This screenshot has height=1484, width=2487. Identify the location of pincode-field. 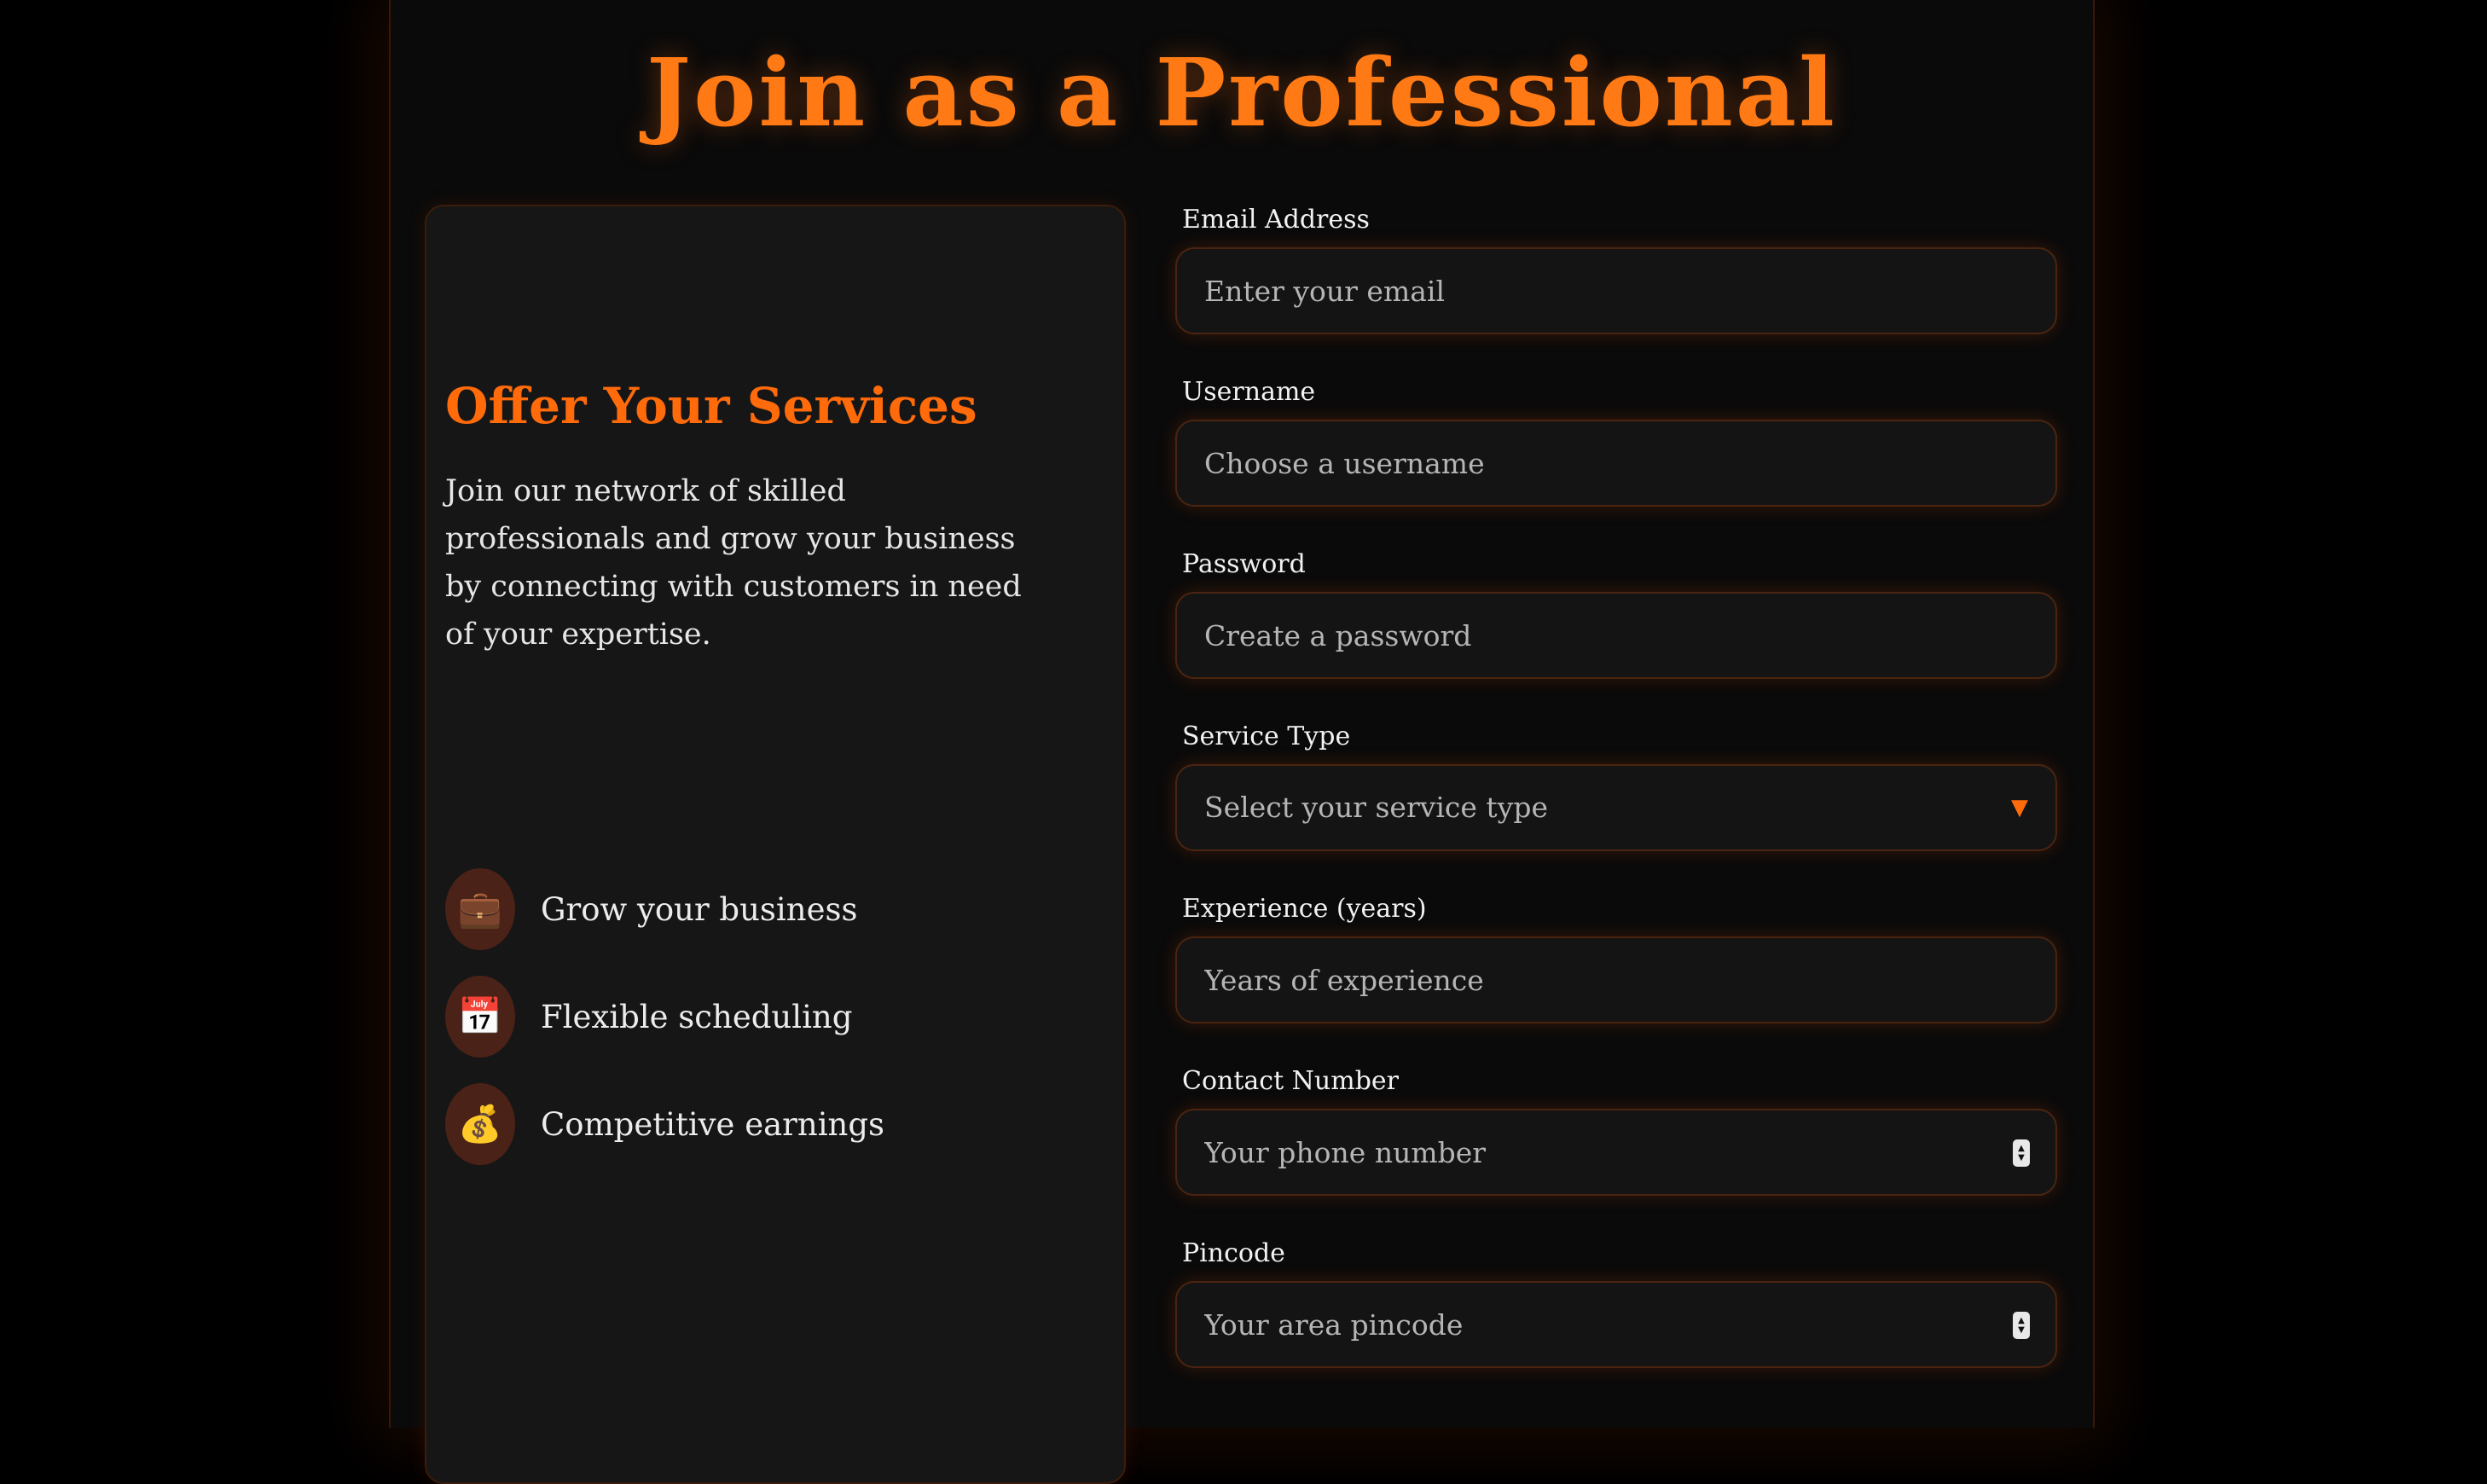
(1616, 1324).